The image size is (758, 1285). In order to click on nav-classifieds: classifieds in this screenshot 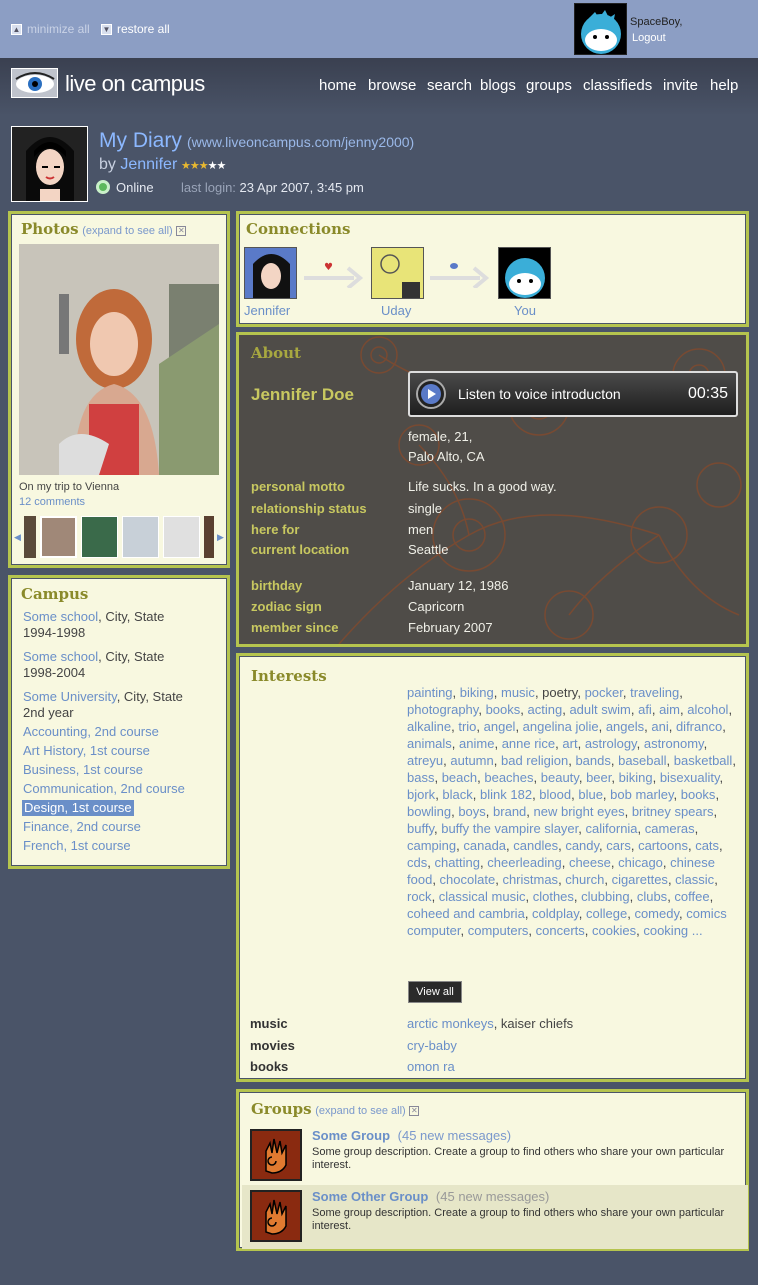, I will do `click(617, 85)`.